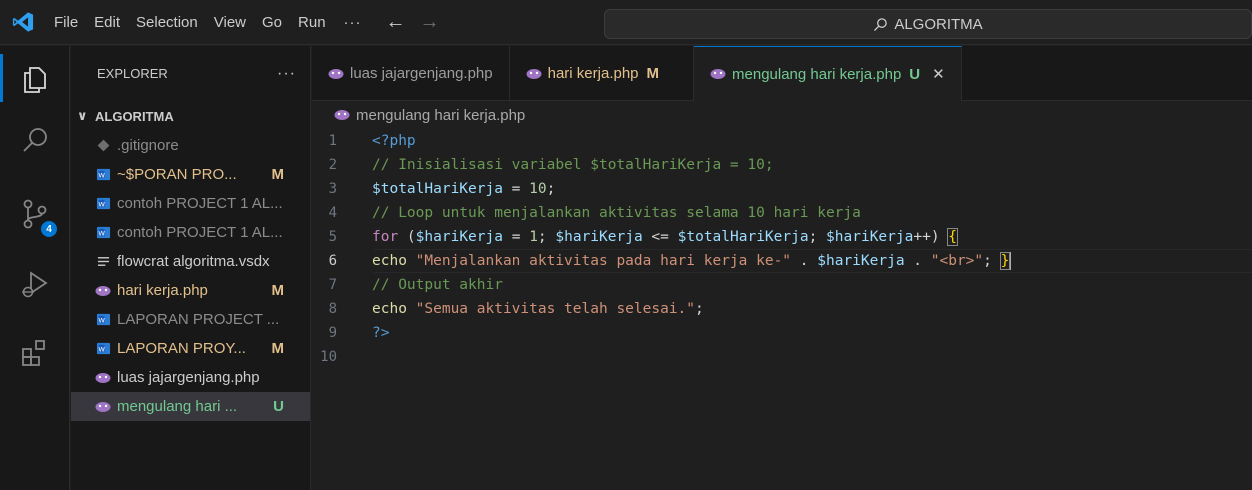 Image resolution: width=1252 pixels, height=490 pixels. I want to click on code-variable: $hariKerja, so click(870, 237).